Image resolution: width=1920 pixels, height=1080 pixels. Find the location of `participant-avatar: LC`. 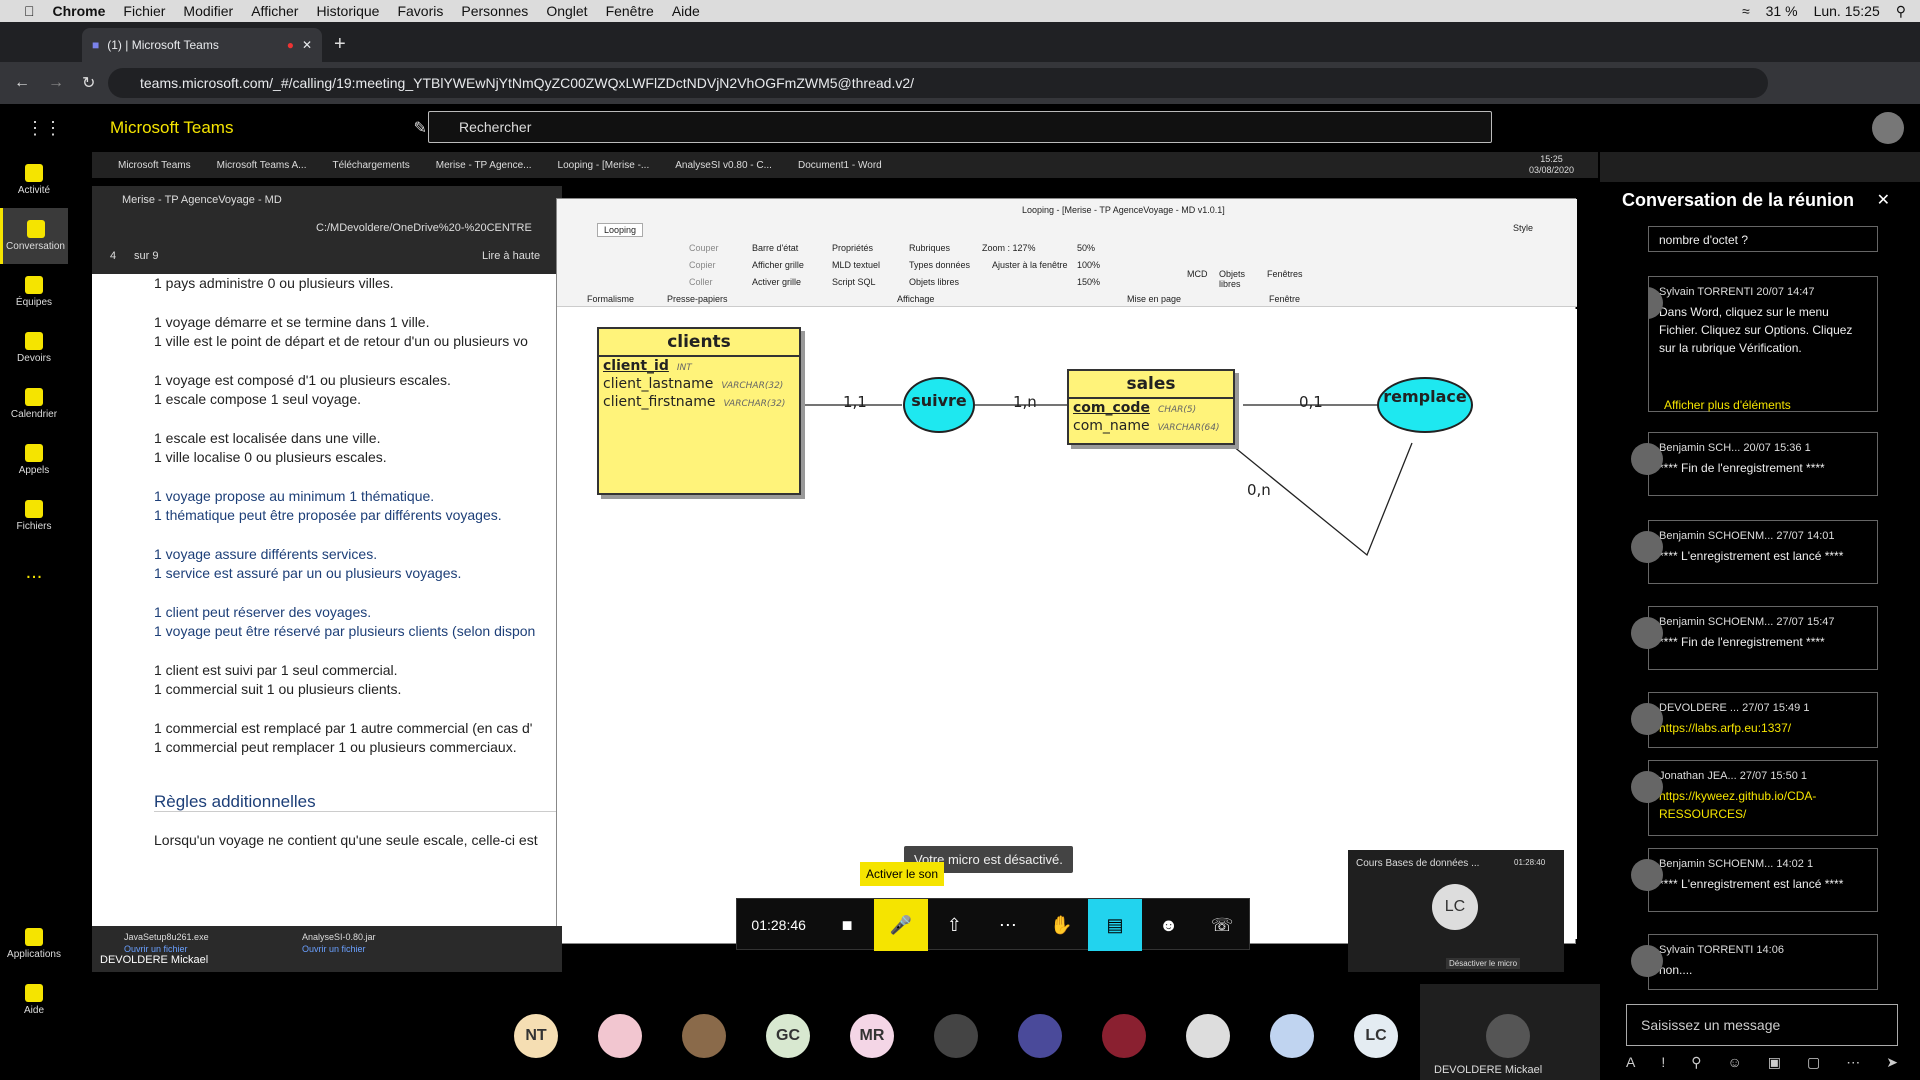

participant-avatar: LC is located at coordinates (1376, 1036).